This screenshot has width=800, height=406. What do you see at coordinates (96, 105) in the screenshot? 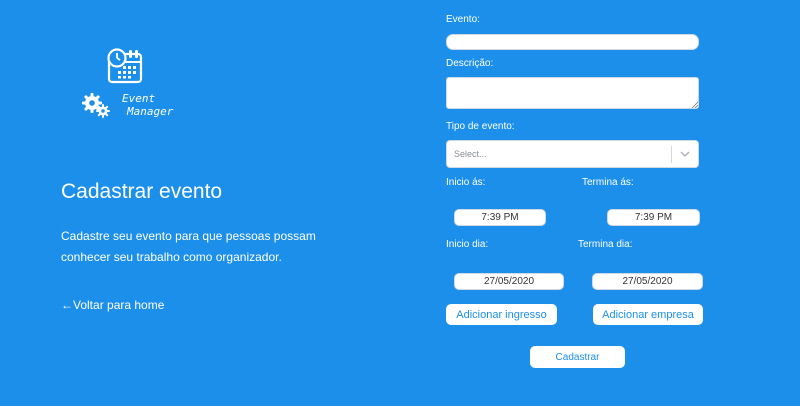
I see `gears-icon` at bounding box center [96, 105].